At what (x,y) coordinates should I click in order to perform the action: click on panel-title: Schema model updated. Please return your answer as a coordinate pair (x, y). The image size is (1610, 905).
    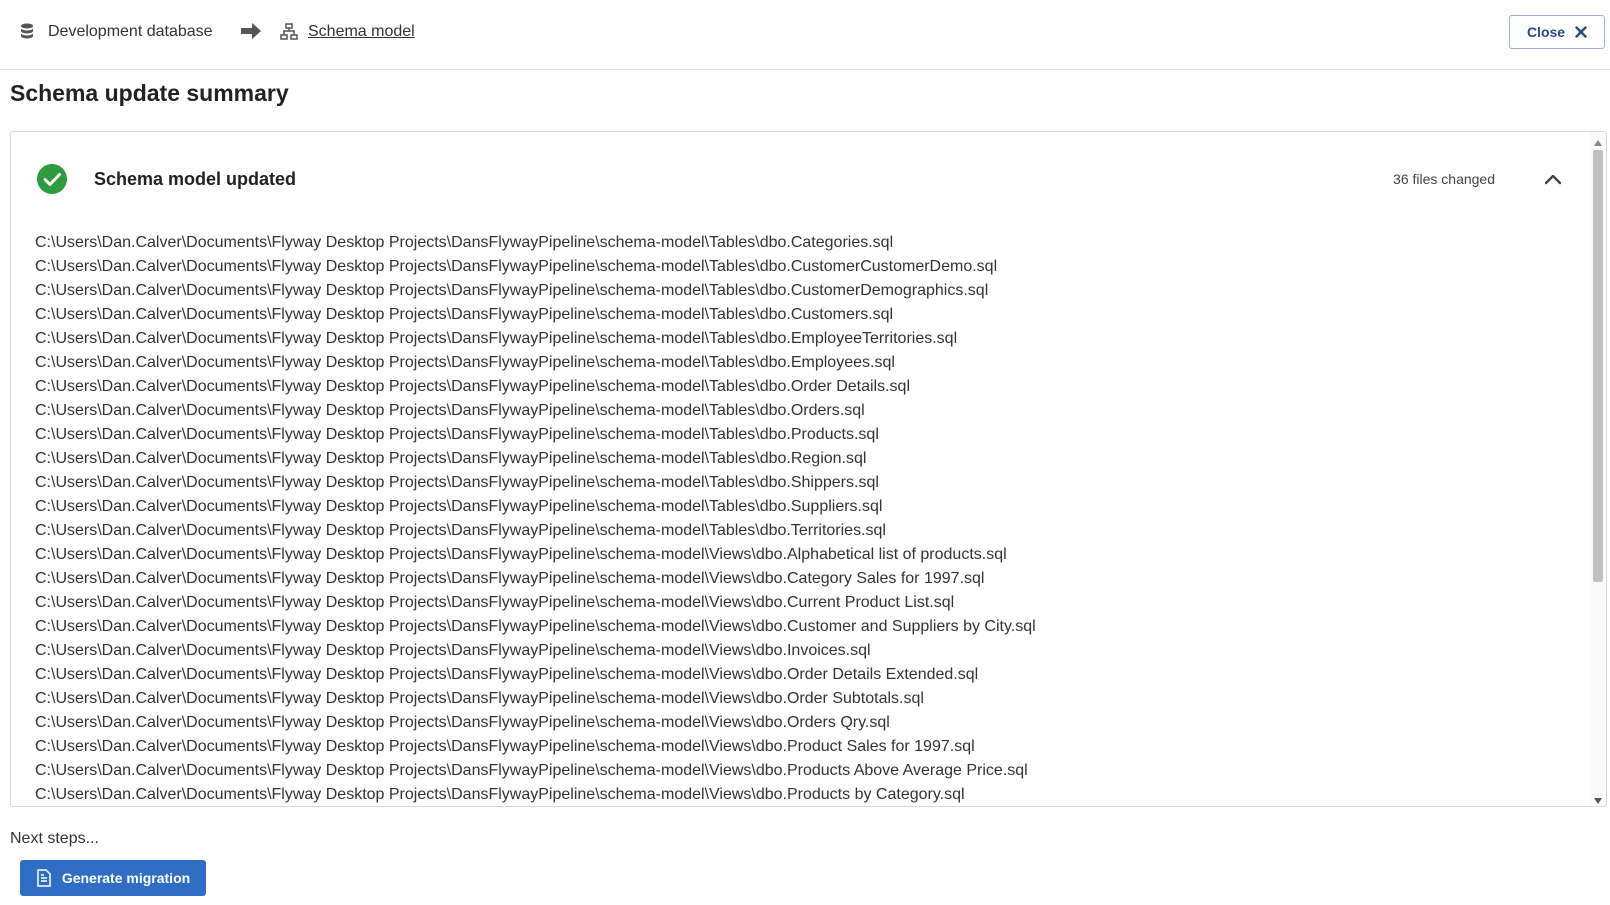
    Looking at the image, I should click on (195, 179).